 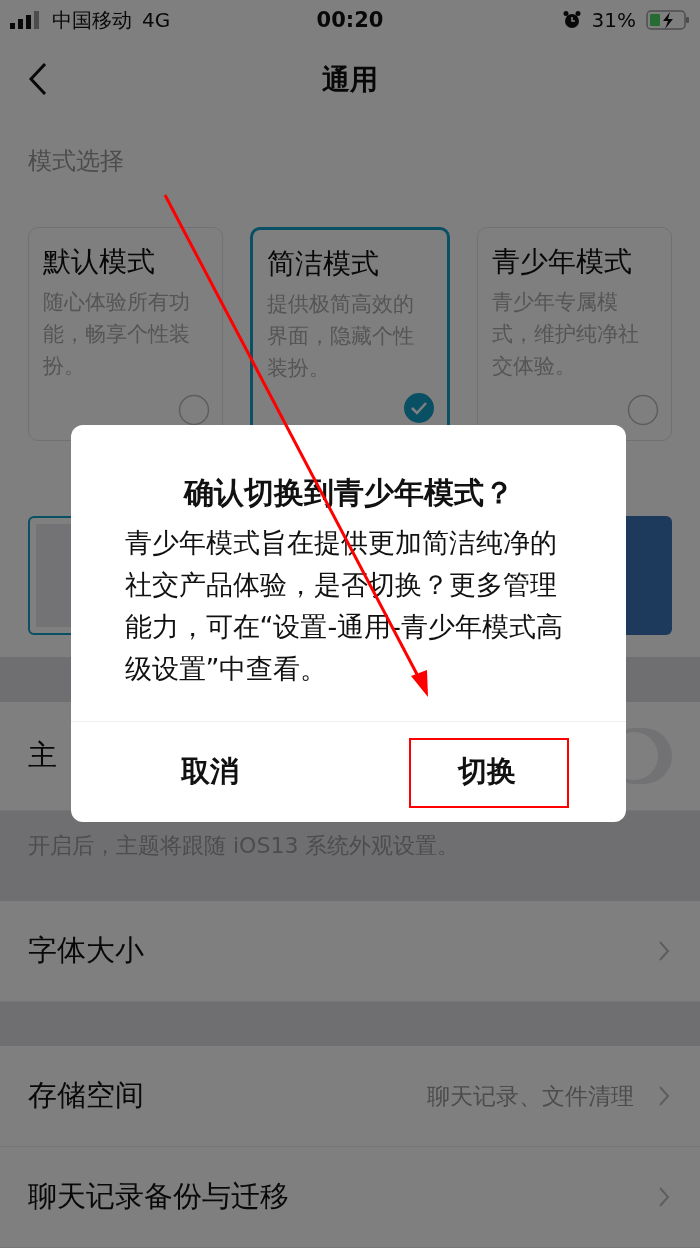 What do you see at coordinates (86, 1095) in the screenshot?
I see `setting-label: 存储空间` at bounding box center [86, 1095].